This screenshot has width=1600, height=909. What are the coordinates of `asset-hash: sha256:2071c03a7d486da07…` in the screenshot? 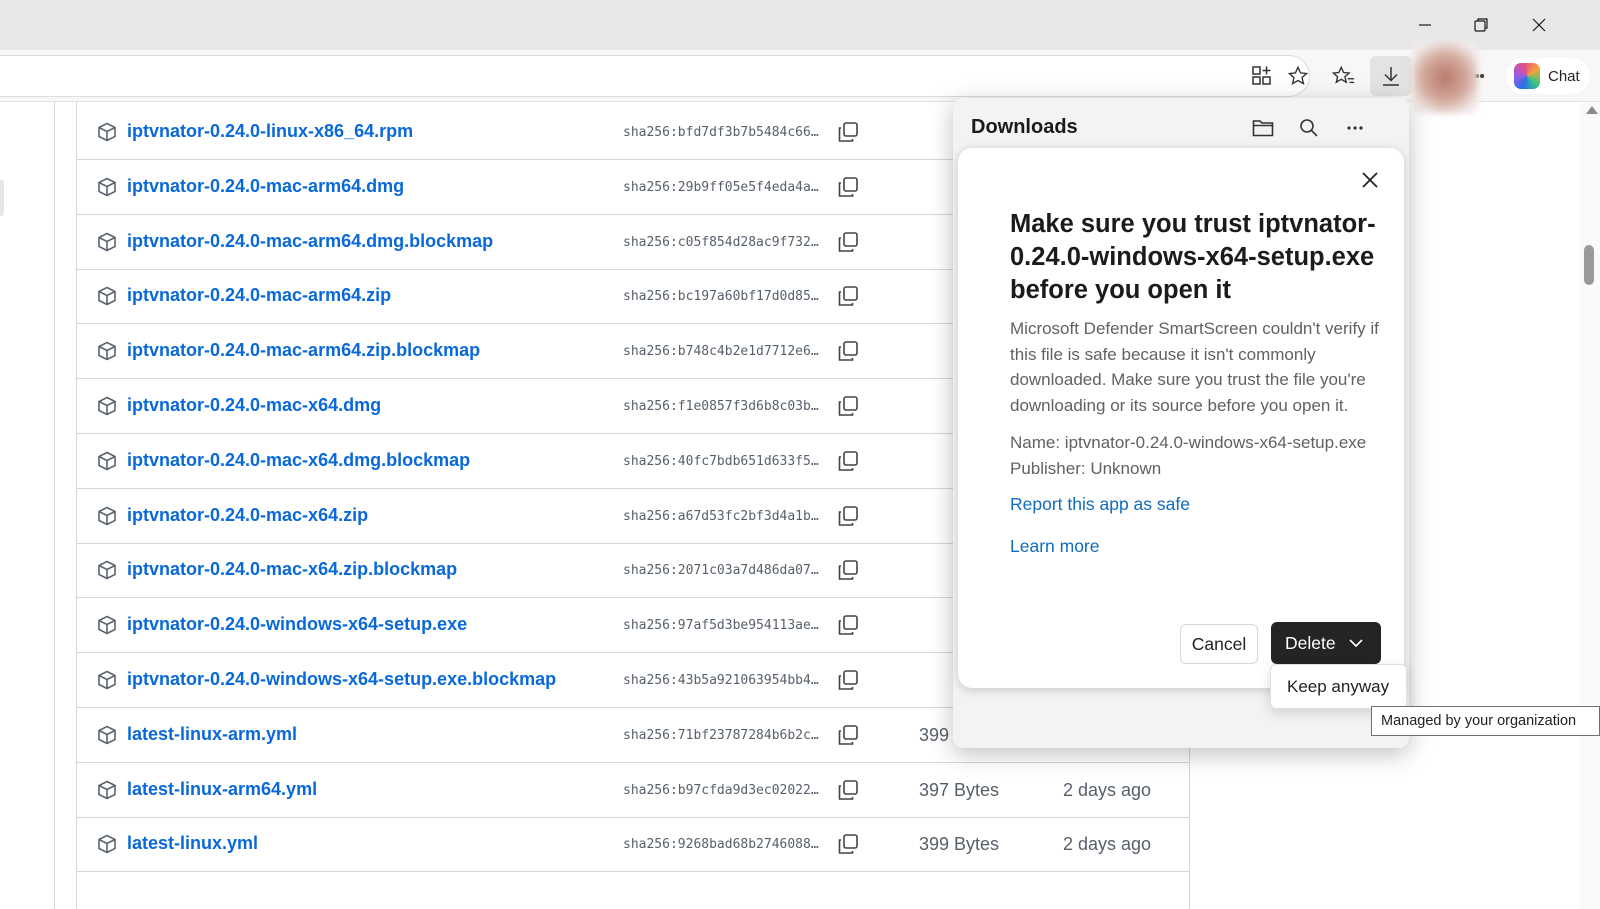 It's located at (721, 571).